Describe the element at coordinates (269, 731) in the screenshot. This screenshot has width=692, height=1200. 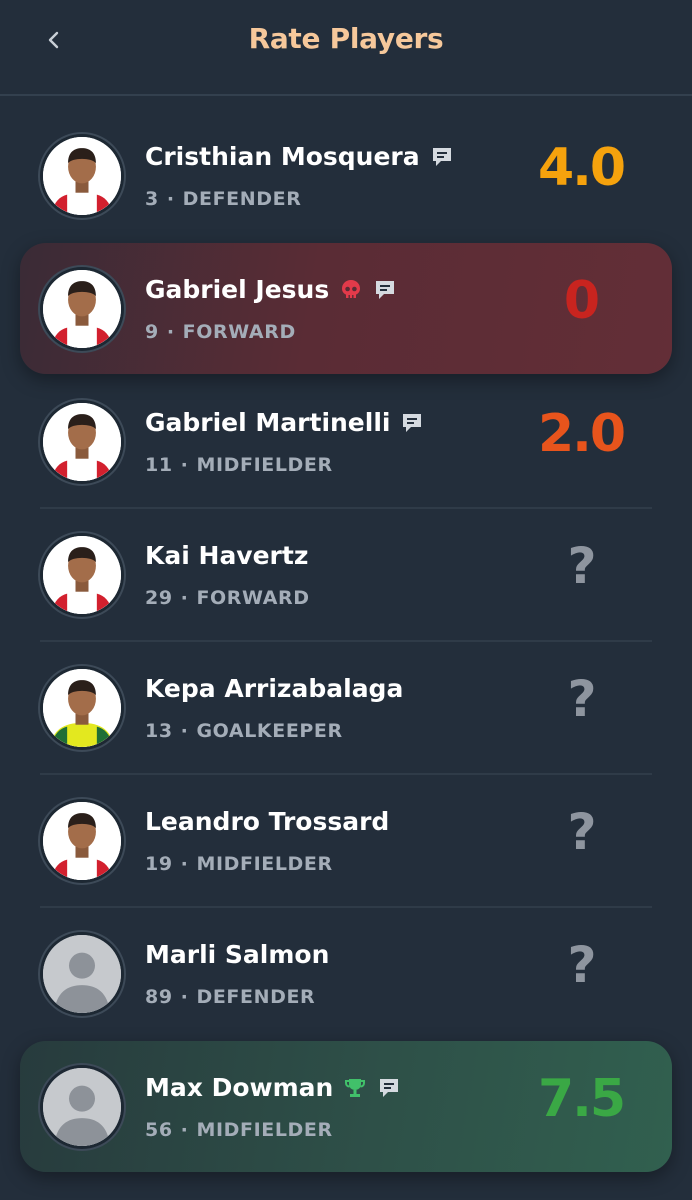
I see `player-position: GOALKEEPER` at that location.